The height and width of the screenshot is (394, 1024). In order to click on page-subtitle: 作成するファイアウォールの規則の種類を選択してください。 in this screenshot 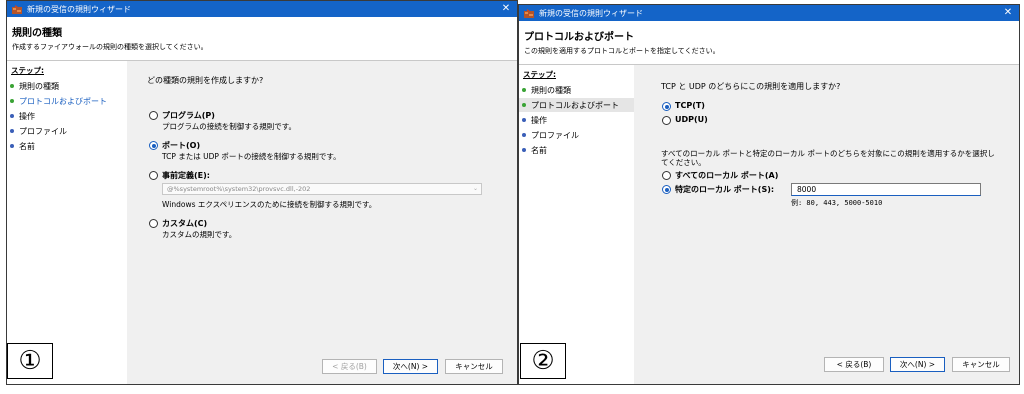, I will do `click(110, 47)`.